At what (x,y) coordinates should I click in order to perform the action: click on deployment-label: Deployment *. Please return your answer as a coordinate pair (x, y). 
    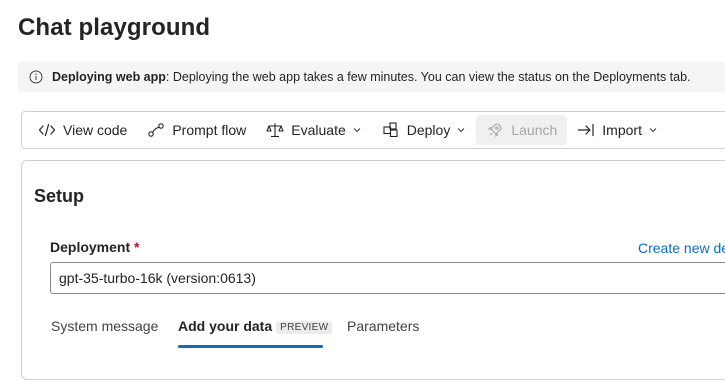
    Looking at the image, I should click on (94, 247).